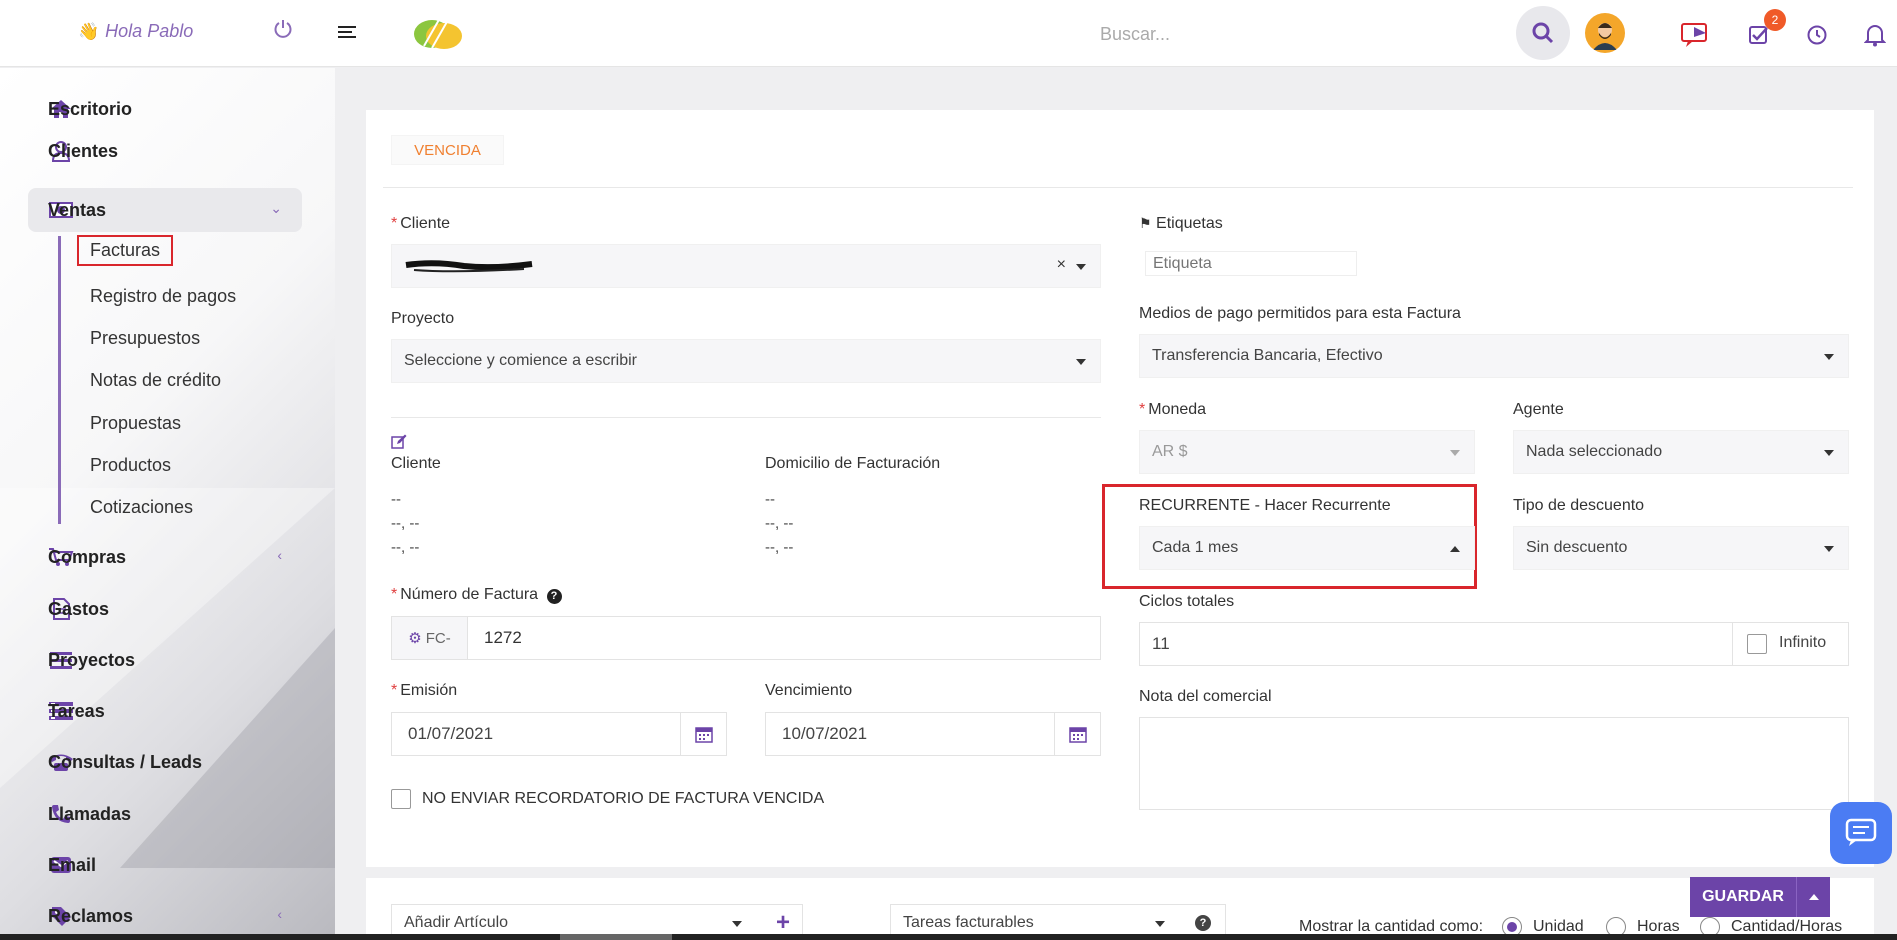 This screenshot has height=940, width=1897. What do you see at coordinates (396, 499) in the screenshot?
I see `cliente-line: --` at bounding box center [396, 499].